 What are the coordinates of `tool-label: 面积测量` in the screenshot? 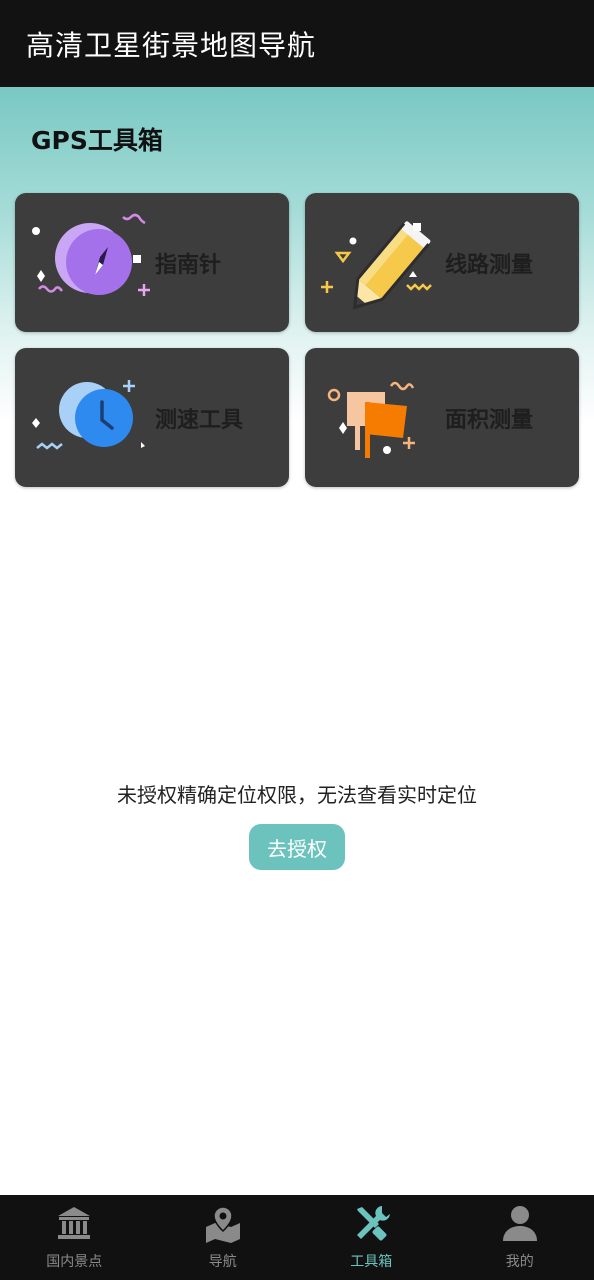 It's located at (489, 420).